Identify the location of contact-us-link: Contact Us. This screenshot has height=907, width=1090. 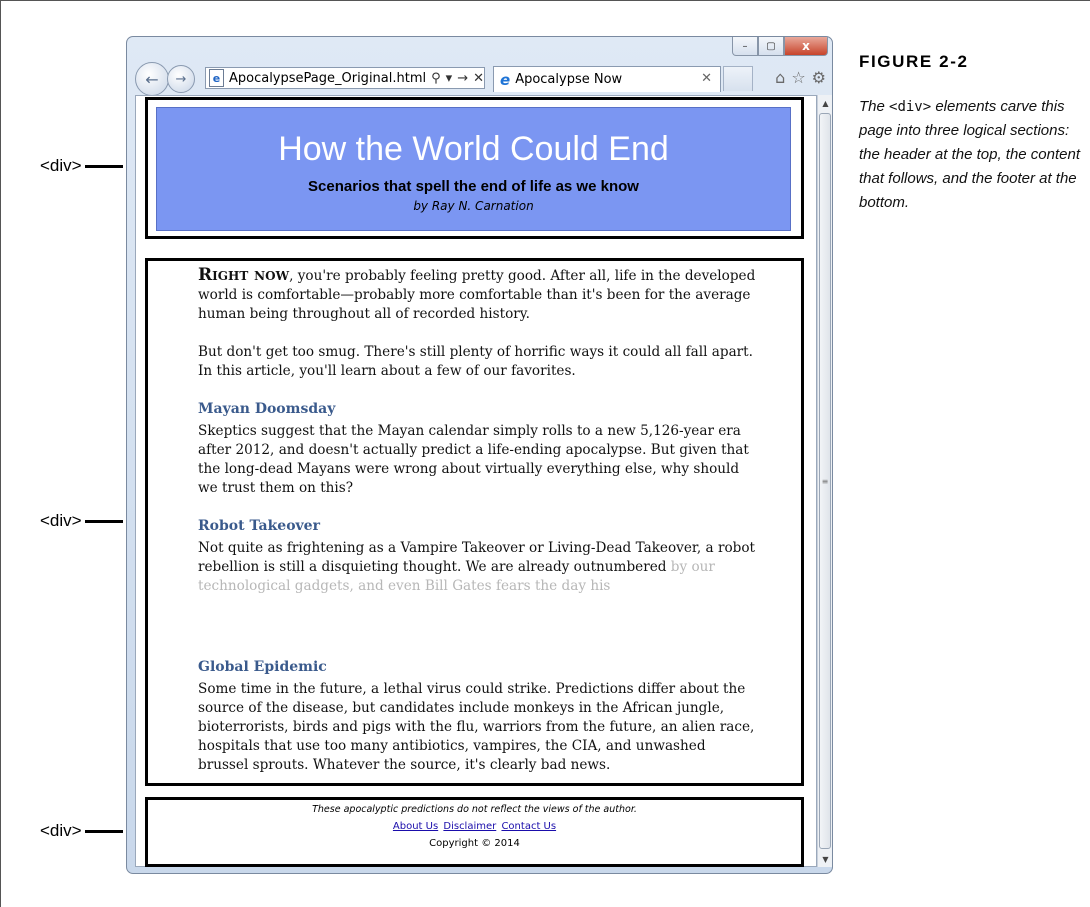
(528, 826).